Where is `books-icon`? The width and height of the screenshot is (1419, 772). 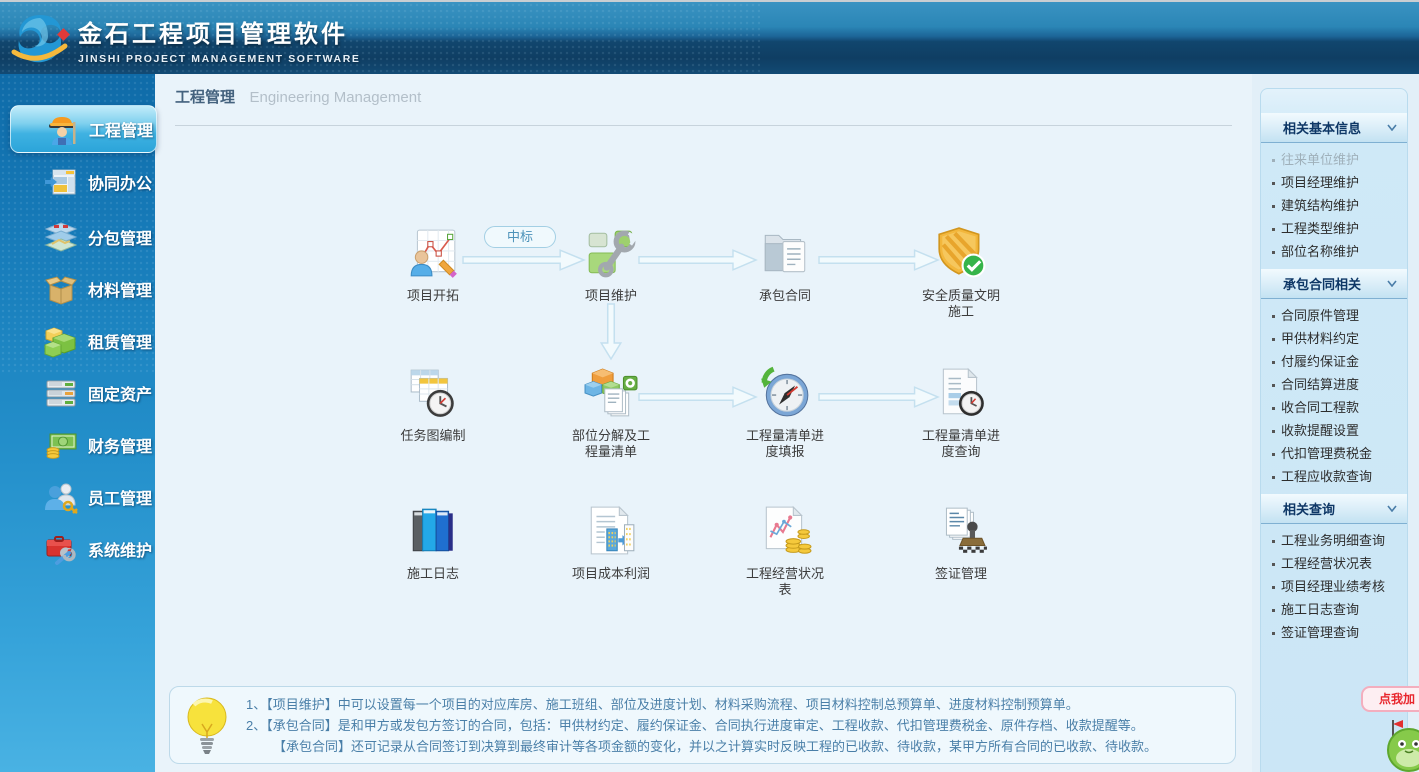 books-icon is located at coordinates (433, 531).